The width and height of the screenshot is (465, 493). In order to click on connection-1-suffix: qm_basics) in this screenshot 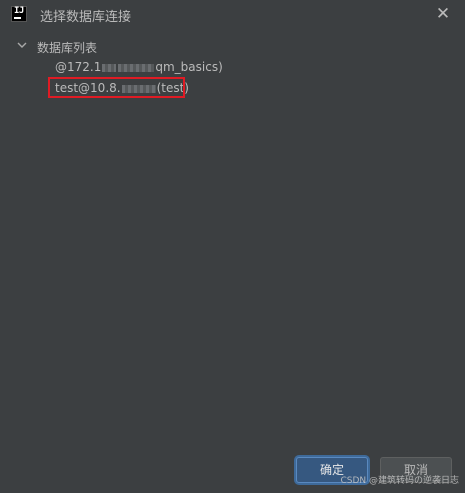, I will do `click(189, 67)`.